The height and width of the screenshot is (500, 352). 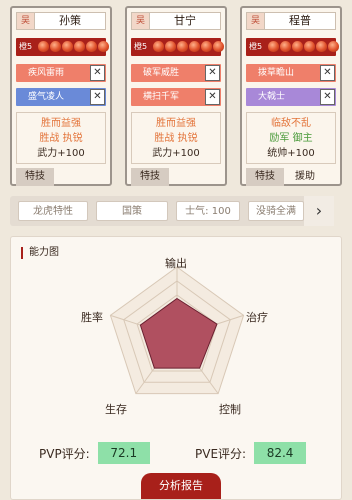 I want to click on trait-line: 临敌不乱, so click(x=291, y=123).